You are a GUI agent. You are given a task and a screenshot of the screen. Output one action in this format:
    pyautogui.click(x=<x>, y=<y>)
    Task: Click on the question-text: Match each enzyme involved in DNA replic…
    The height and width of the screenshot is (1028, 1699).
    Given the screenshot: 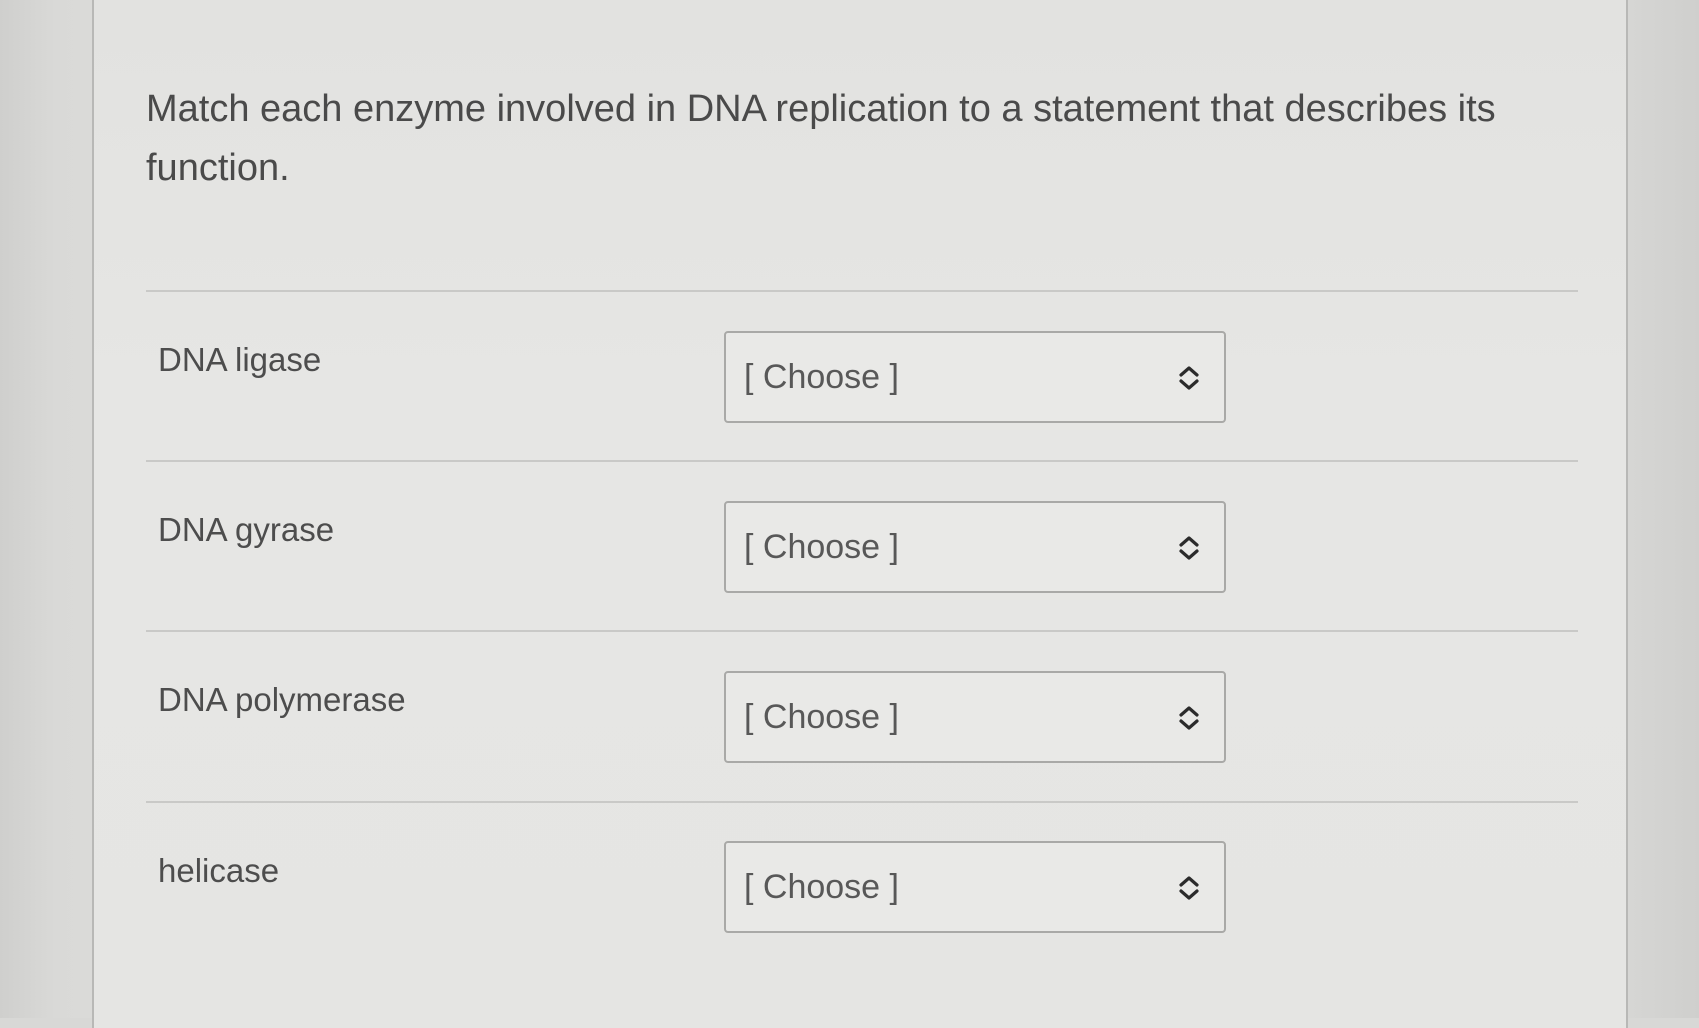 What is the action you would take?
    pyautogui.click(x=821, y=138)
    